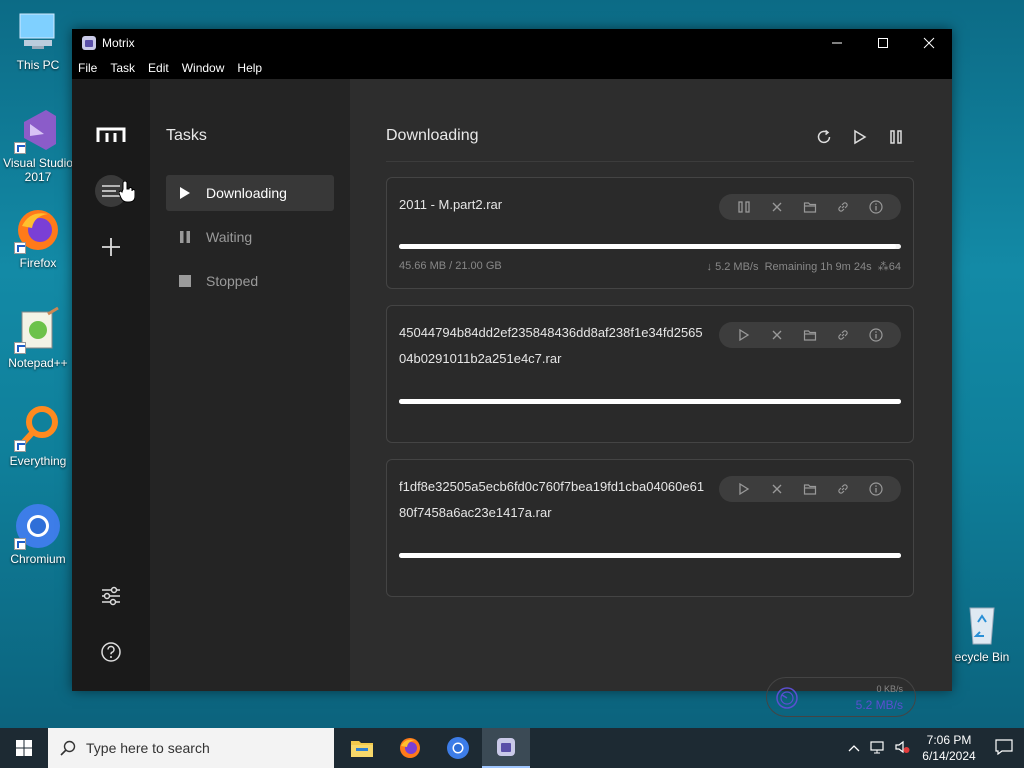 The width and height of the screenshot is (1024, 768). Describe the element at coordinates (982, 624) in the screenshot. I see `recycle-bin-icon` at that location.